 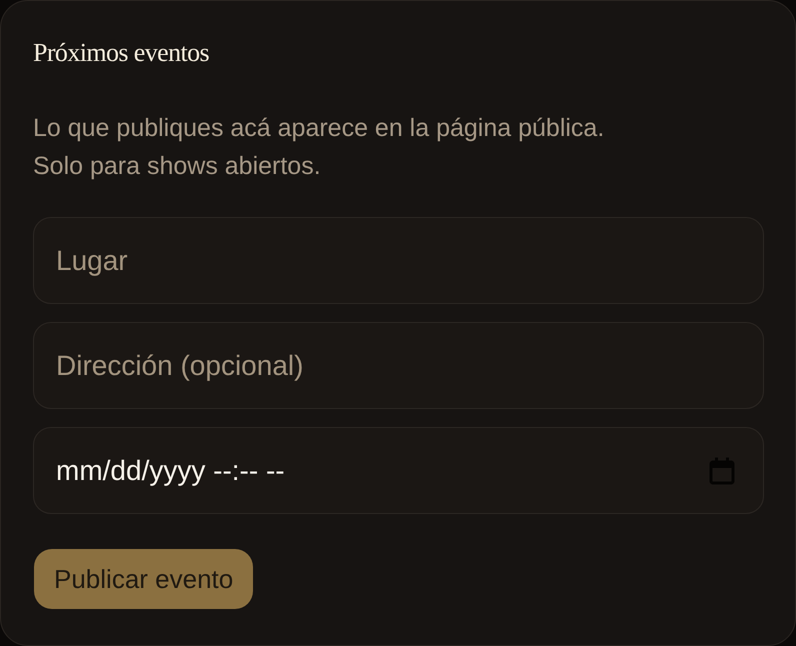 I want to click on section-title: Próximos eventos, so click(x=121, y=53).